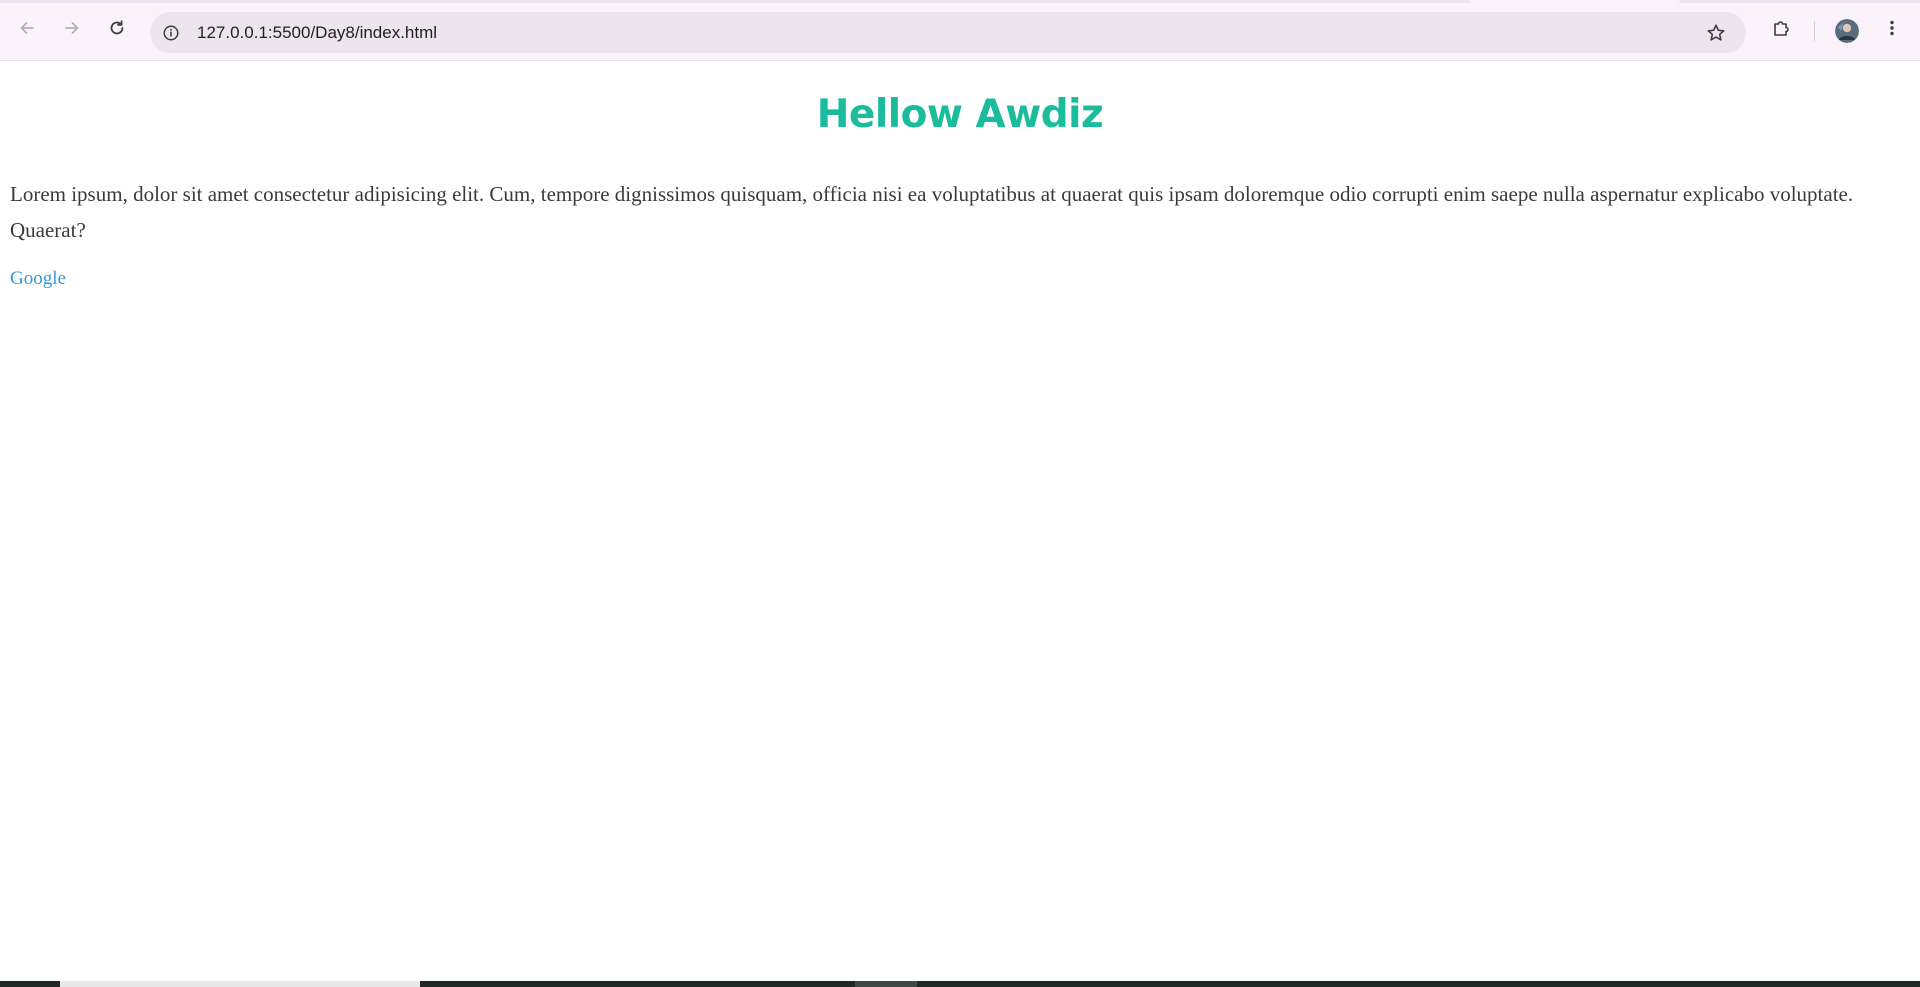  I want to click on reload-button, so click(117, 30).